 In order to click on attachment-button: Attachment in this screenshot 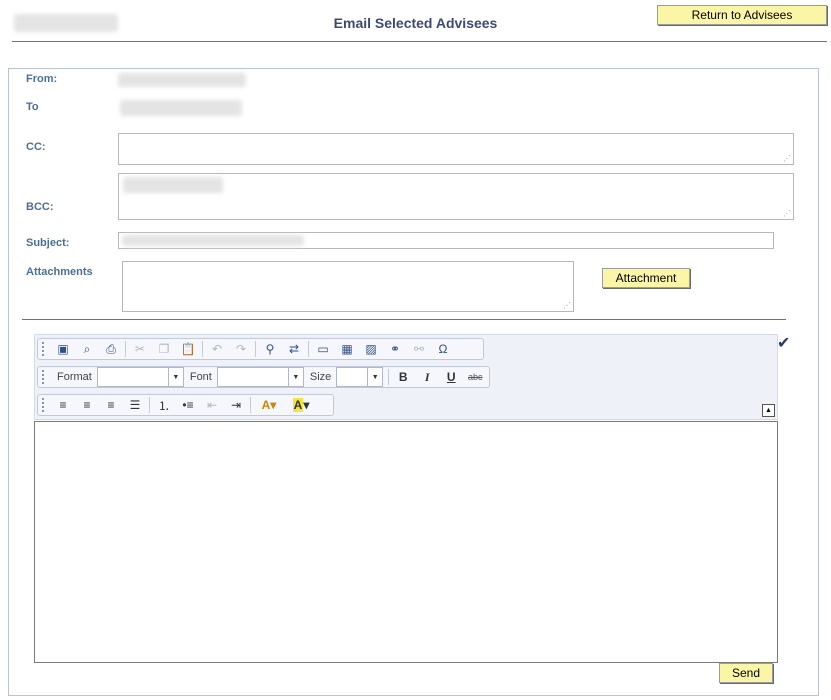, I will do `click(646, 278)`.